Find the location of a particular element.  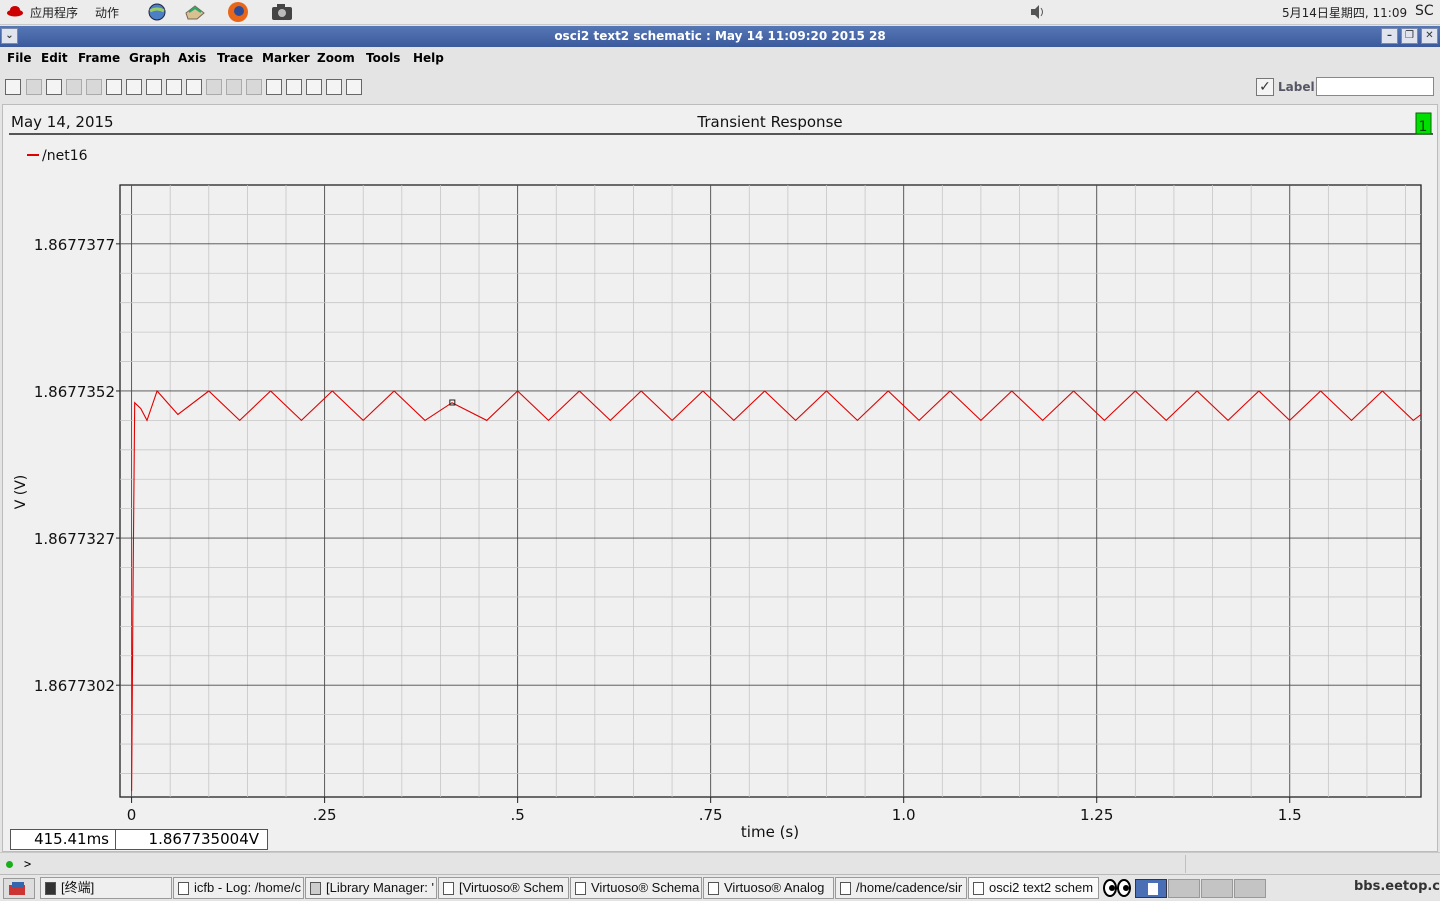

camera-icon is located at coordinates (282, 12).